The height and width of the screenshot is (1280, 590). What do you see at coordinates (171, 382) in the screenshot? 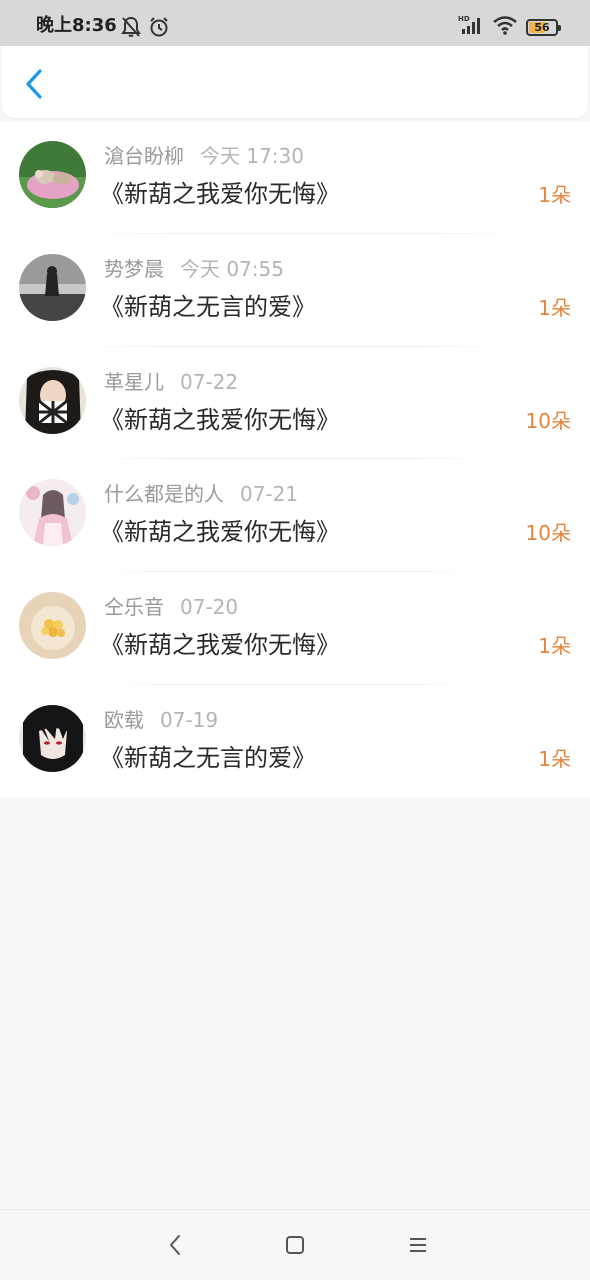
I see `sender-name-line: 革星儿 07-22` at bounding box center [171, 382].